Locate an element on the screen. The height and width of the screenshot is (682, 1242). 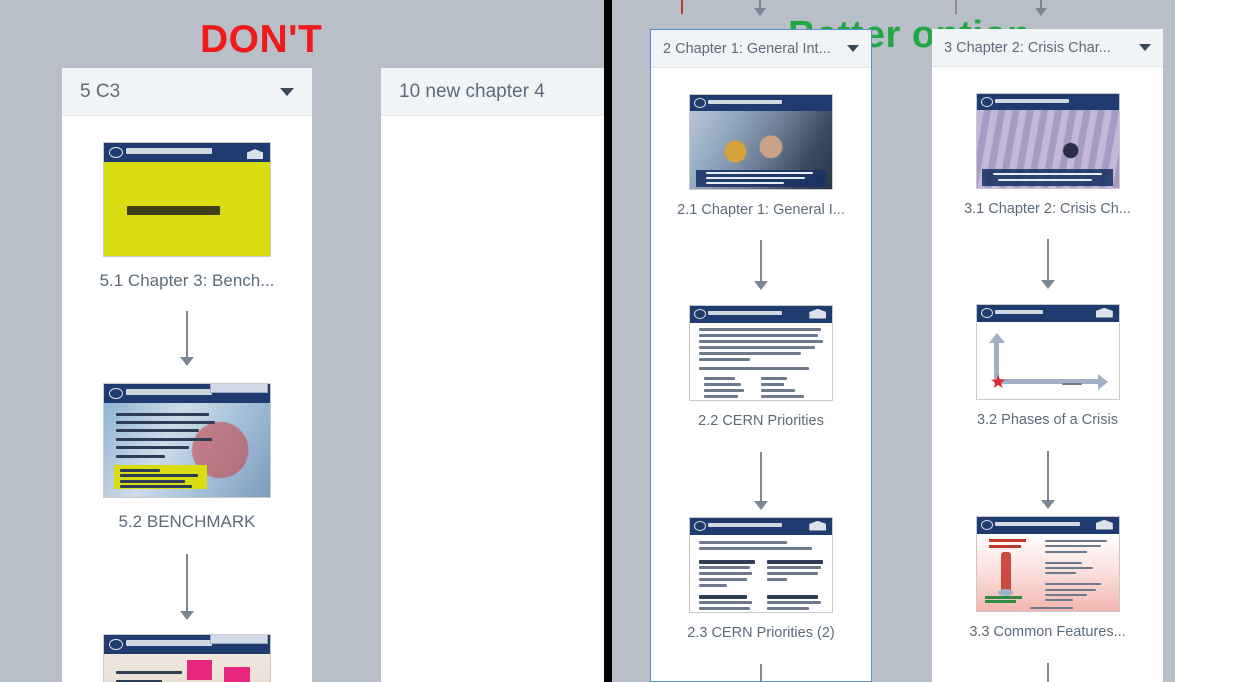
slide-thumbnail-benchmark-people is located at coordinates (187, 440).